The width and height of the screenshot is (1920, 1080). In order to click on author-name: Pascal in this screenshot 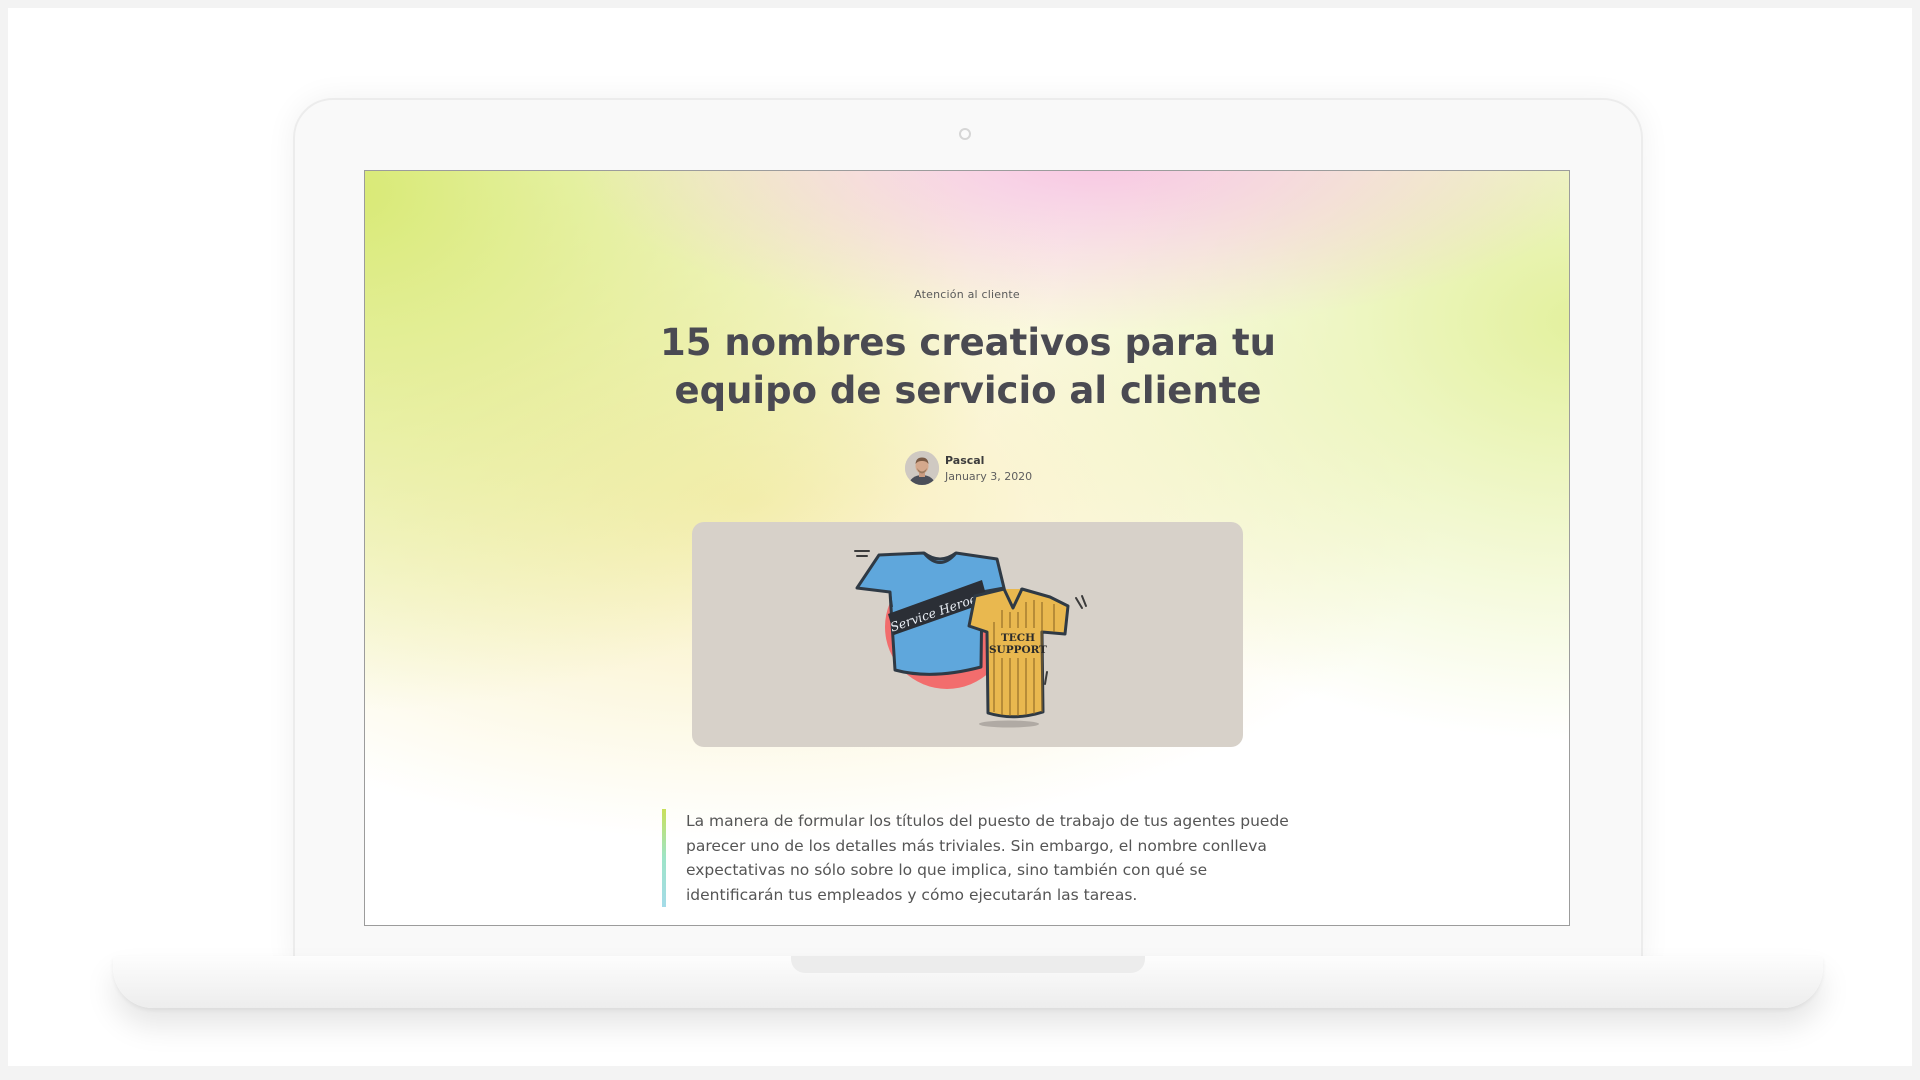, I will do `click(964, 460)`.